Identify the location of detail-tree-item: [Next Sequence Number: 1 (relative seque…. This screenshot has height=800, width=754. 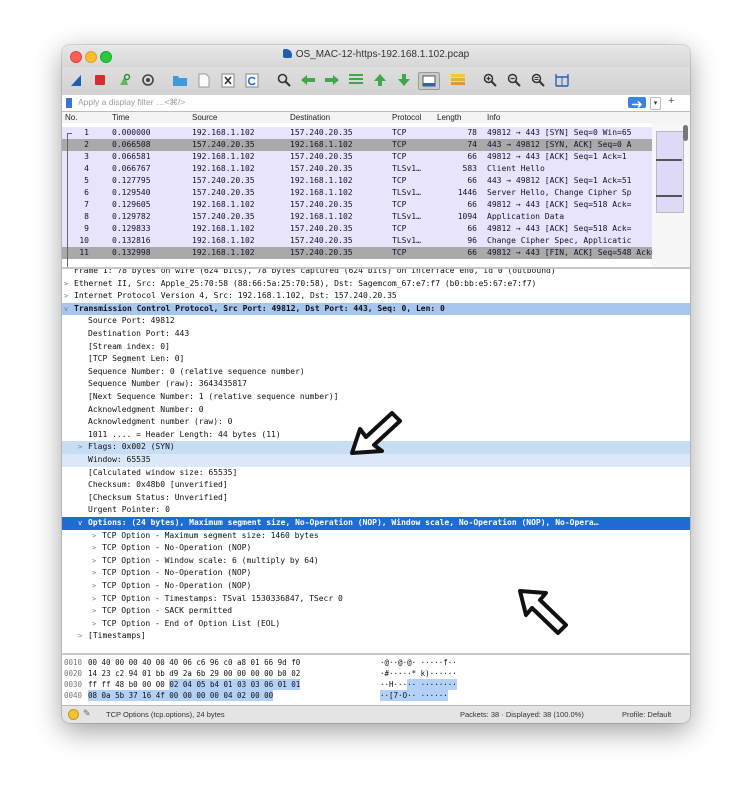
(376, 397).